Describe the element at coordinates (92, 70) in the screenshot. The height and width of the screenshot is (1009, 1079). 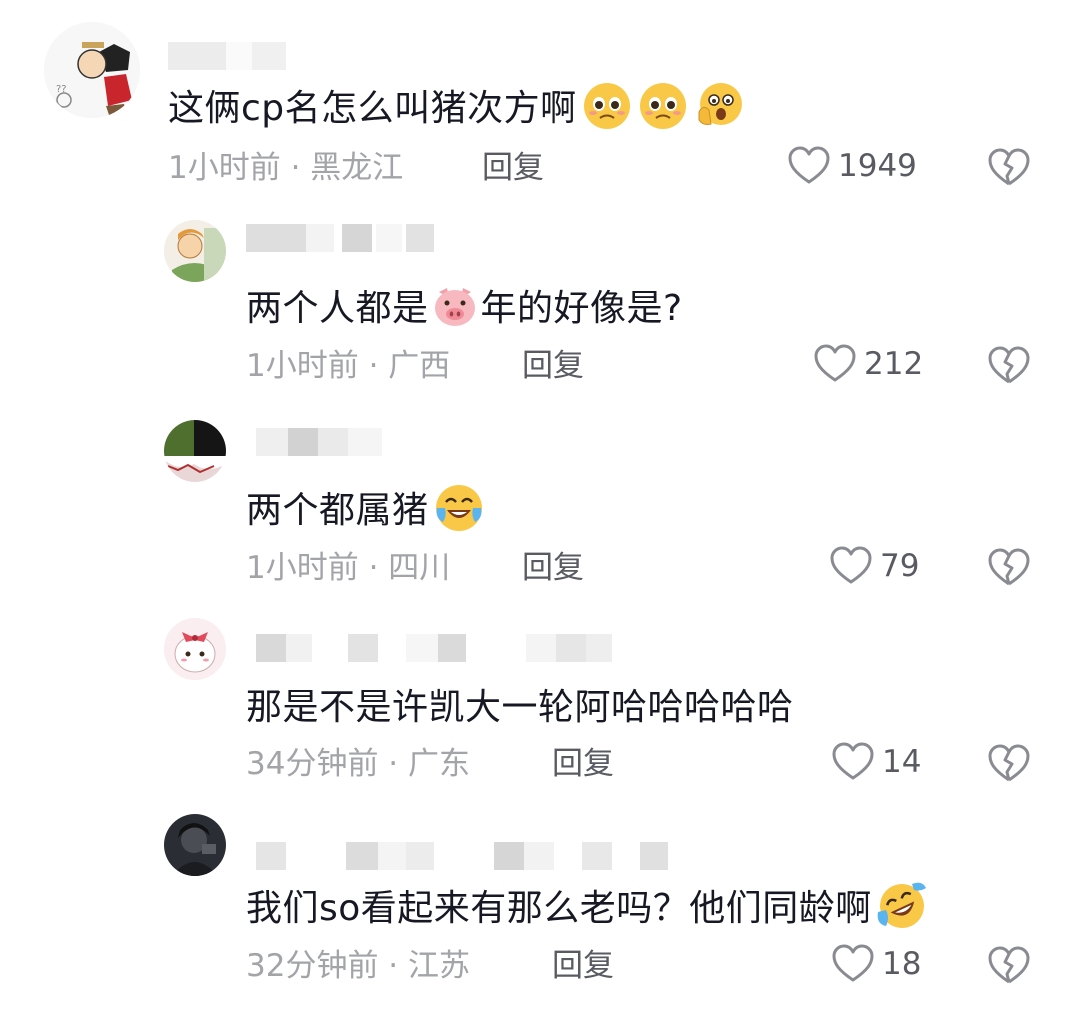
I see `avatar: ??` at that location.